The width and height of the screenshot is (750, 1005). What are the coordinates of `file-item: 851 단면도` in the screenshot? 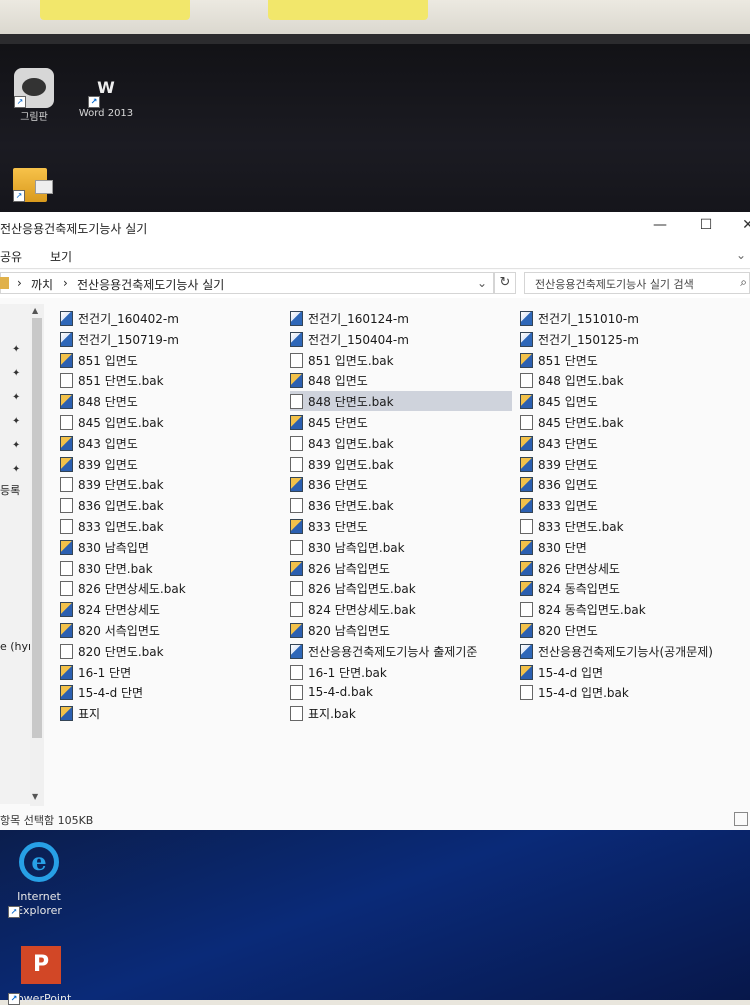 It's located at (559, 360).